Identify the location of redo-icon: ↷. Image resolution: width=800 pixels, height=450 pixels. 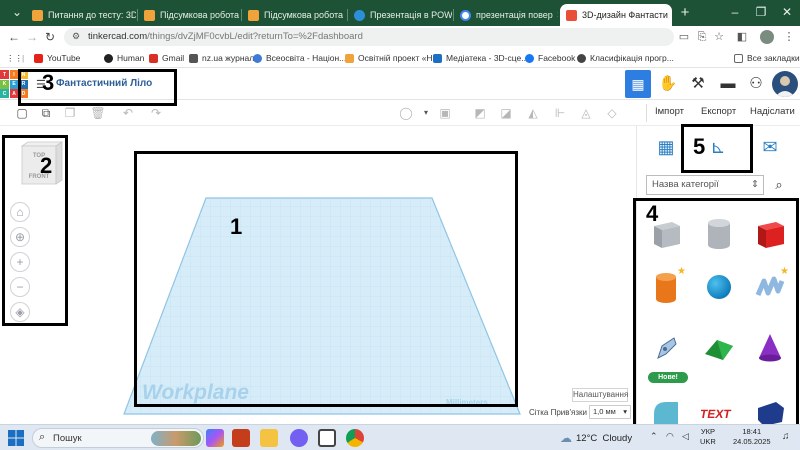
(156, 113).